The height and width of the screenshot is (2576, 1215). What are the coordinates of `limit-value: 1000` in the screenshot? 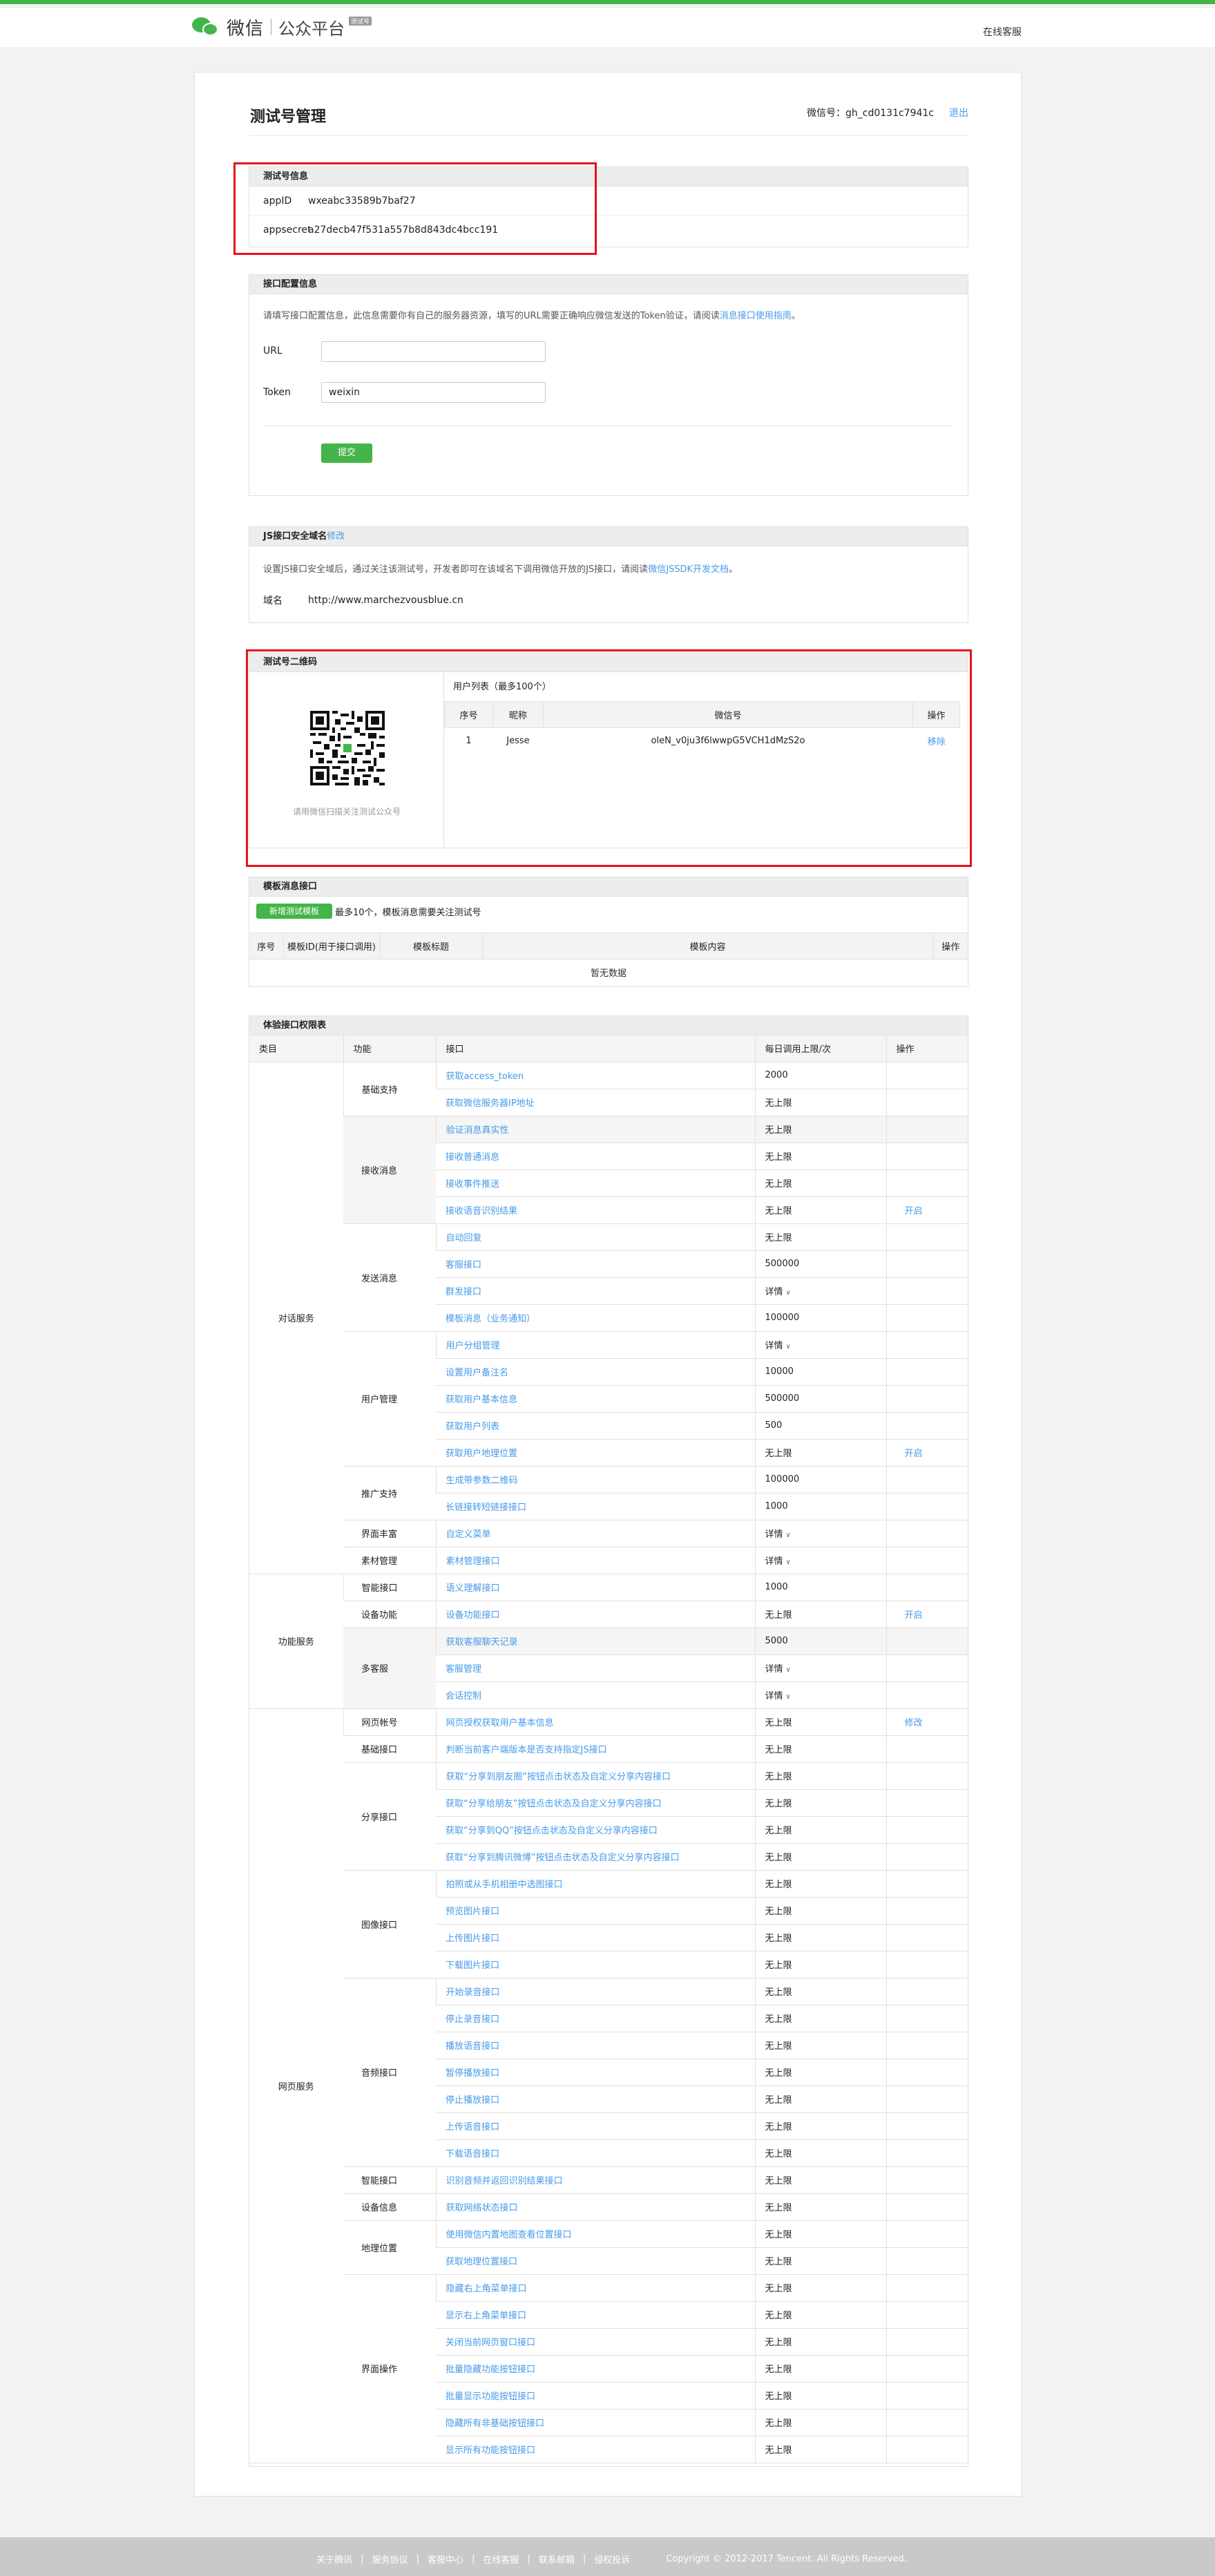 It's located at (777, 1587).